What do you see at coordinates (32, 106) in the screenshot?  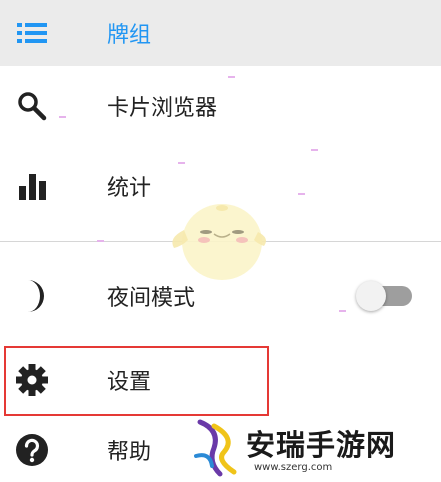 I see `search-icon` at bounding box center [32, 106].